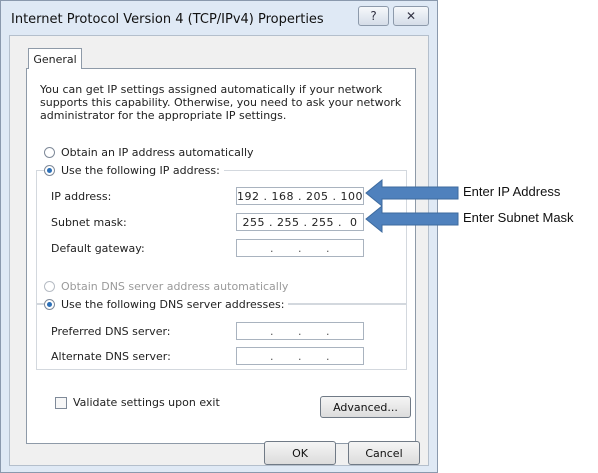  Describe the element at coordinates (300, 196) in the screenshot. I see `ip-address-input: 192 . 168 . 205 . 100` at that location.